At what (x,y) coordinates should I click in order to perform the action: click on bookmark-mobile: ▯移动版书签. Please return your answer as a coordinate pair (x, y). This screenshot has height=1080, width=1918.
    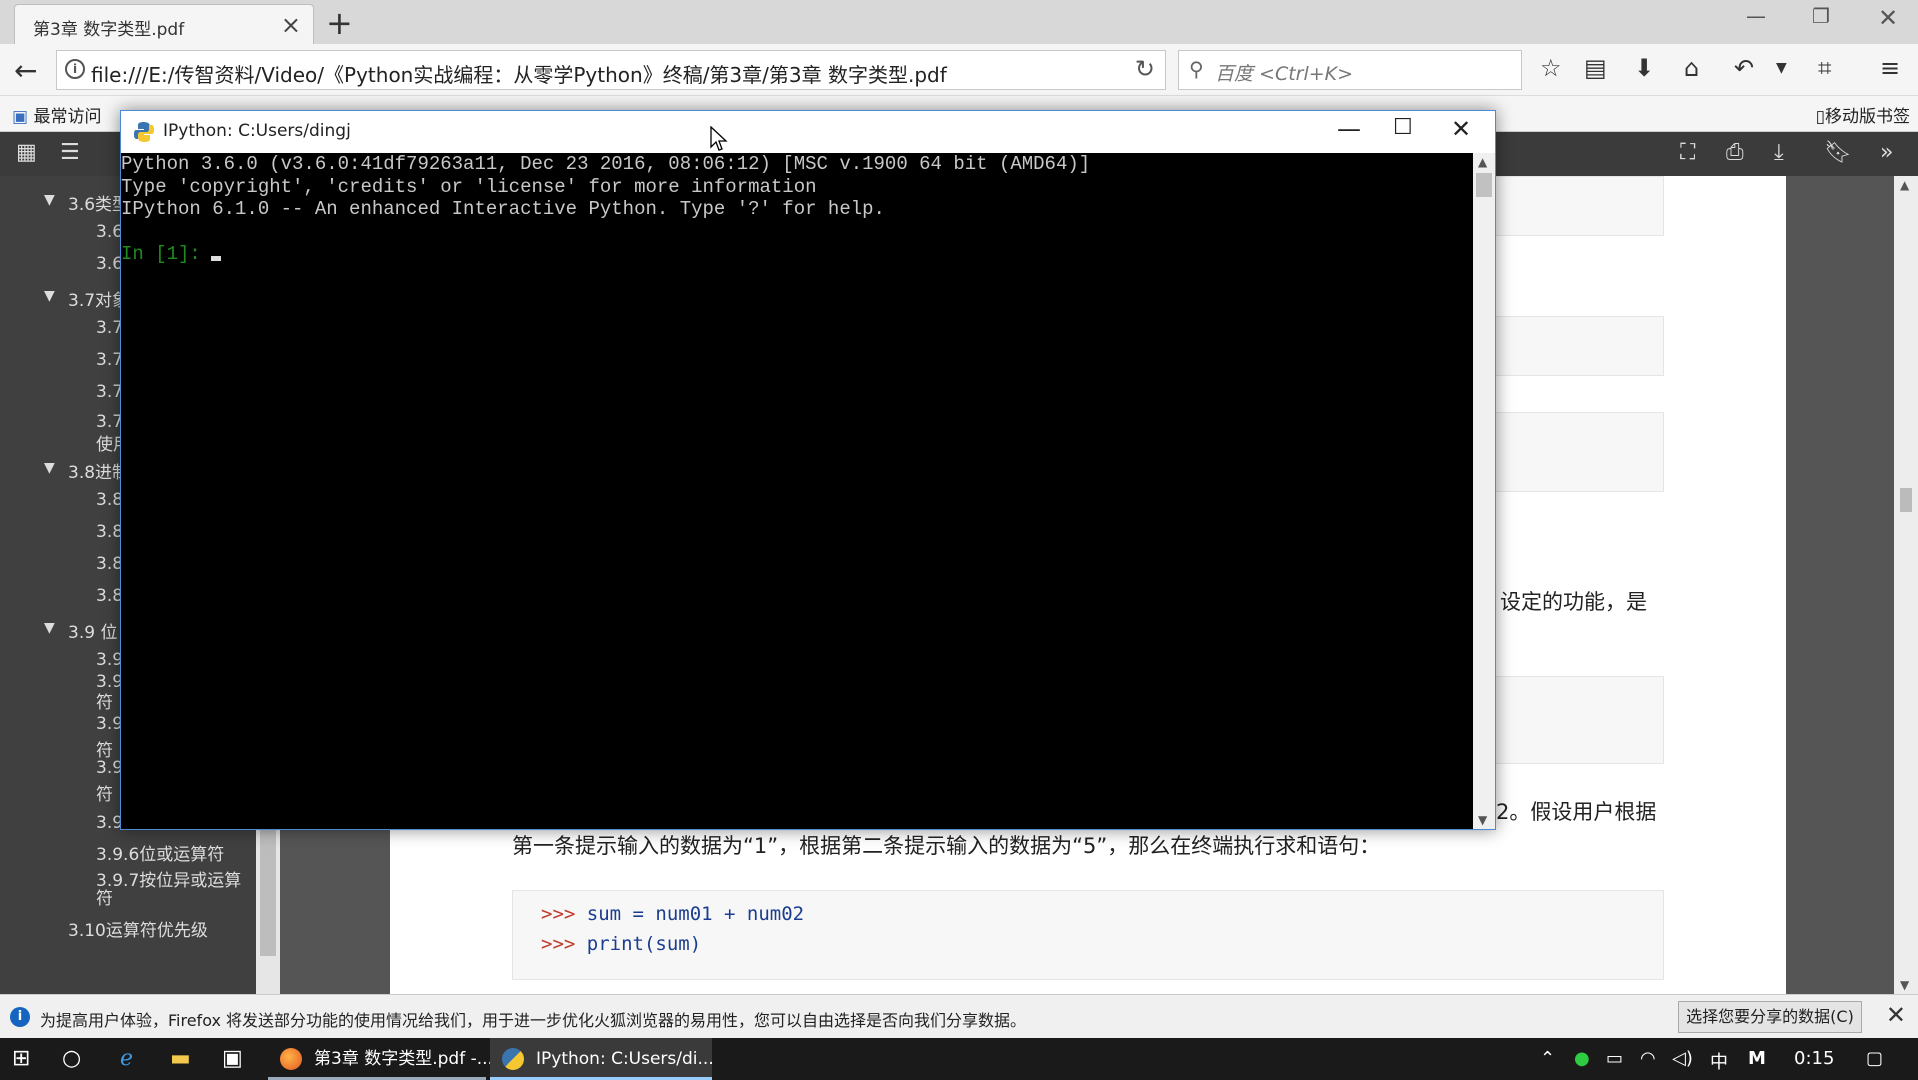
    Looking at the image, I should click on (1863, 114).